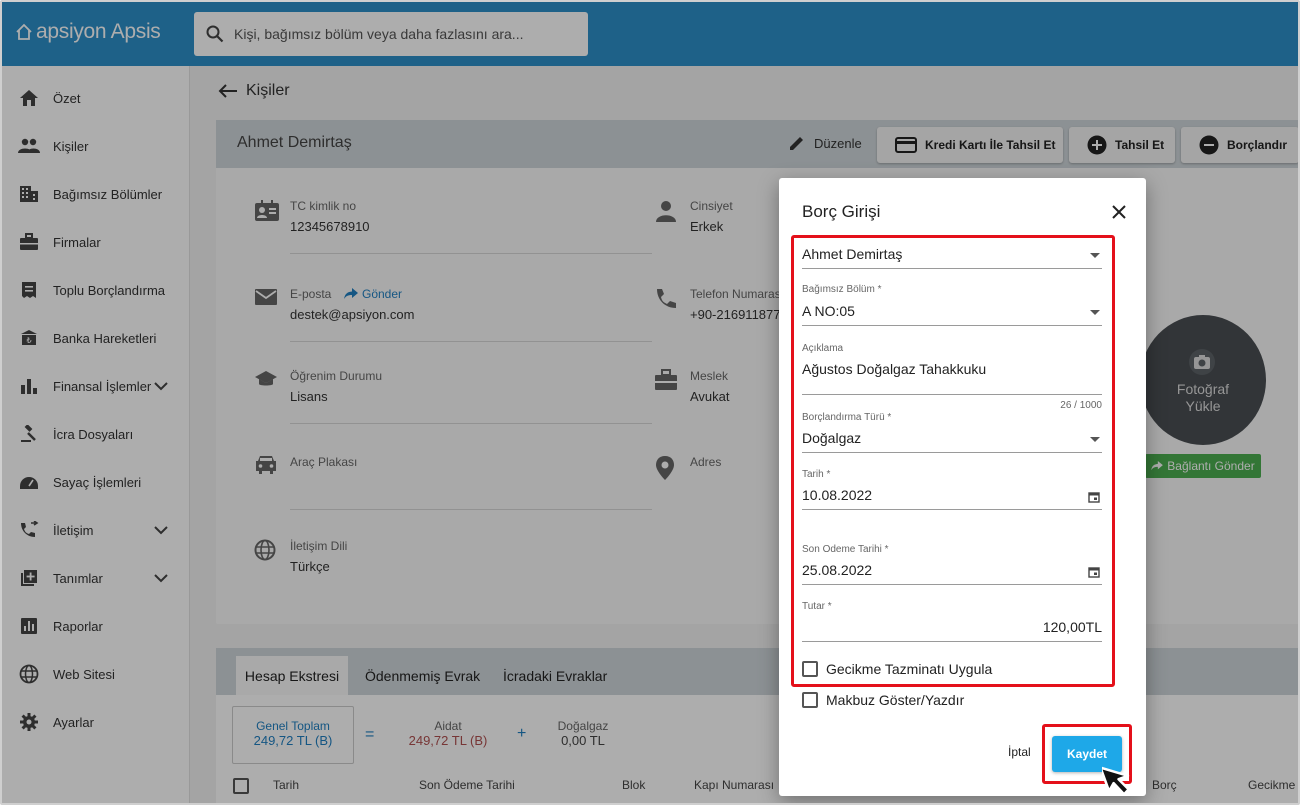 The height and width of the screenshot is (805, 1300). I want to click on description-label: Açıklama, so click(823, 348).